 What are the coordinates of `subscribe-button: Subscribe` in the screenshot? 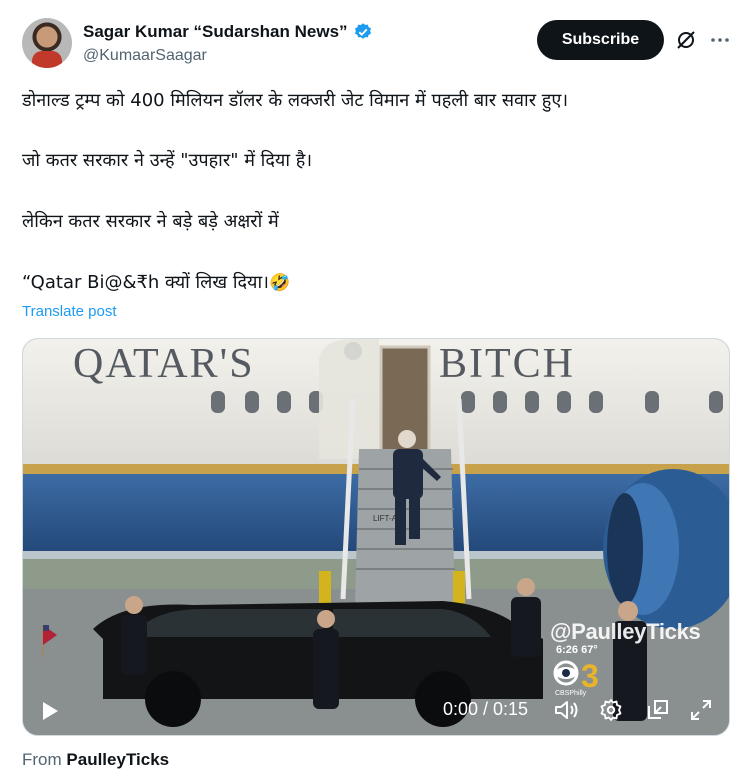 It's located at (600, 40).